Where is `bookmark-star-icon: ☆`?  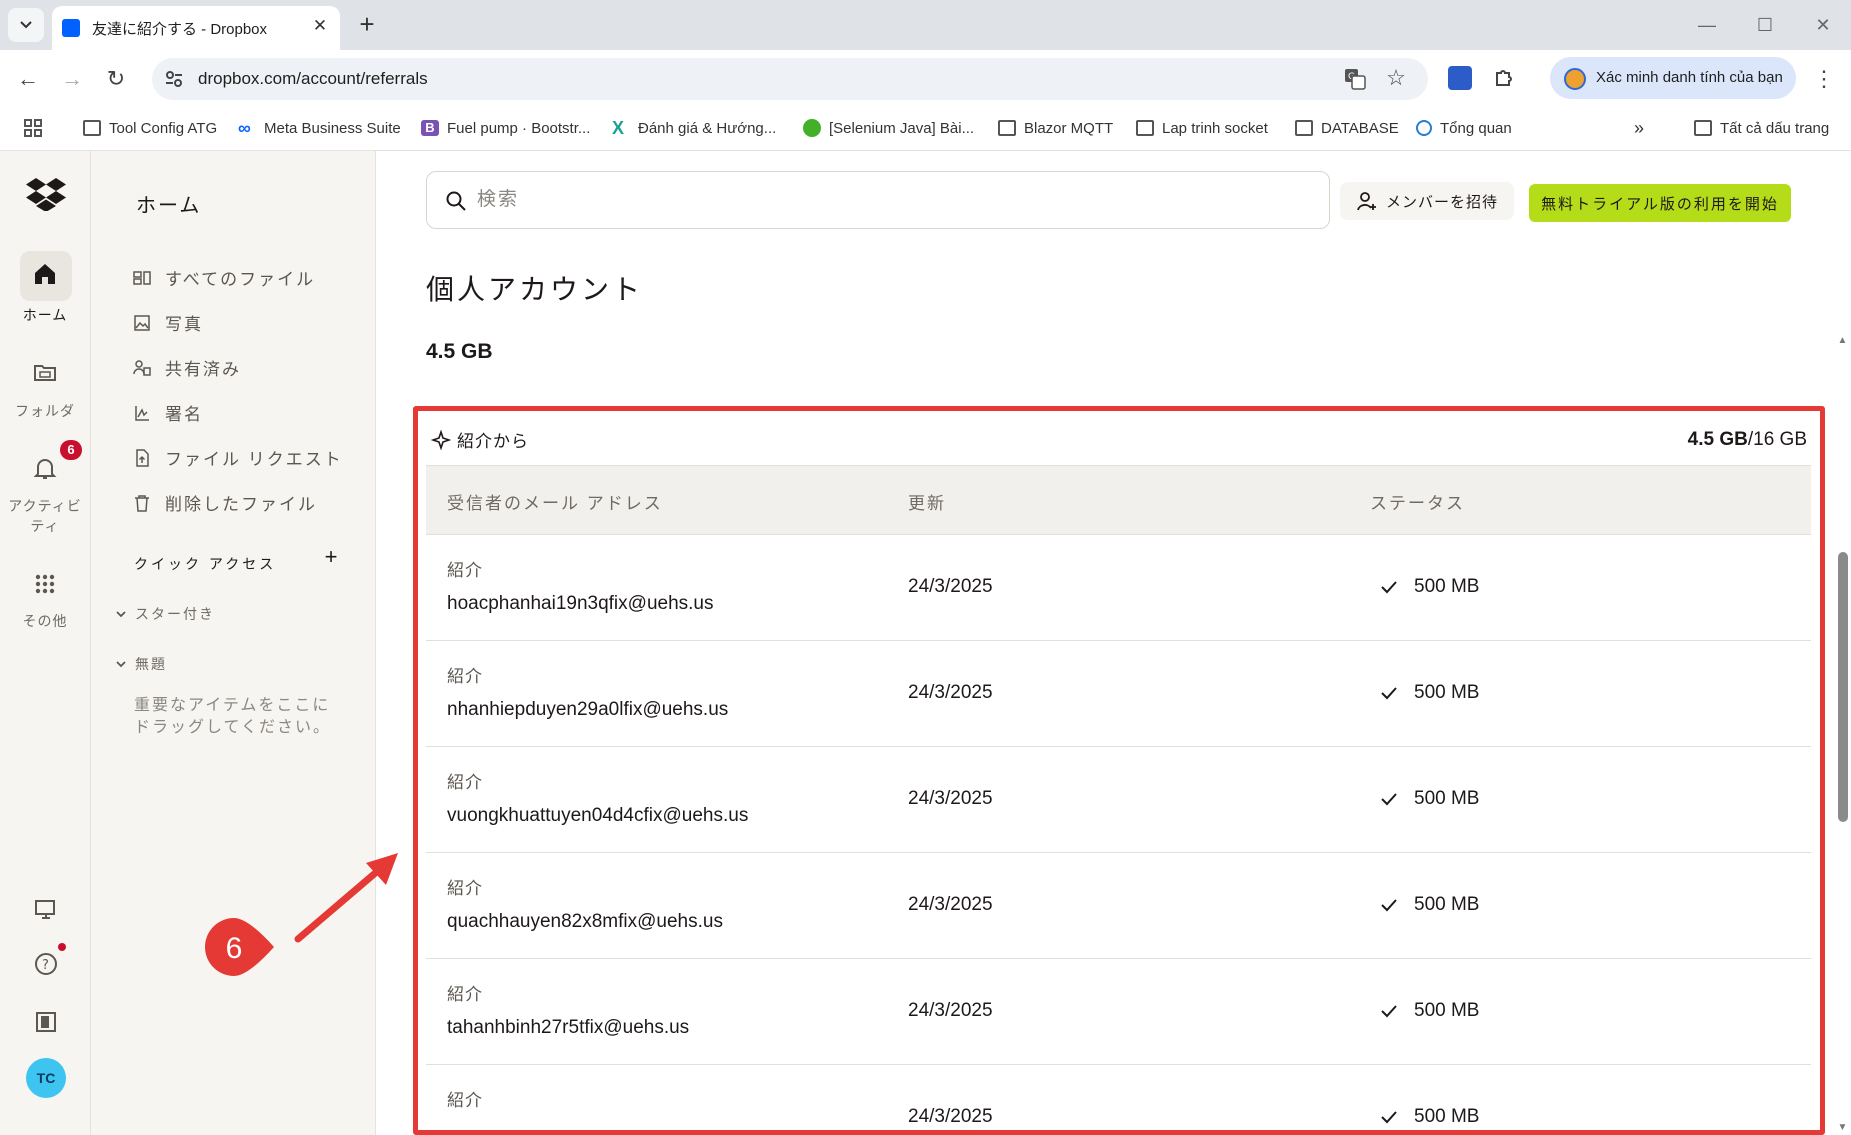 bookmark-star-icon: ☆ is located at coordinates (1396, 78).